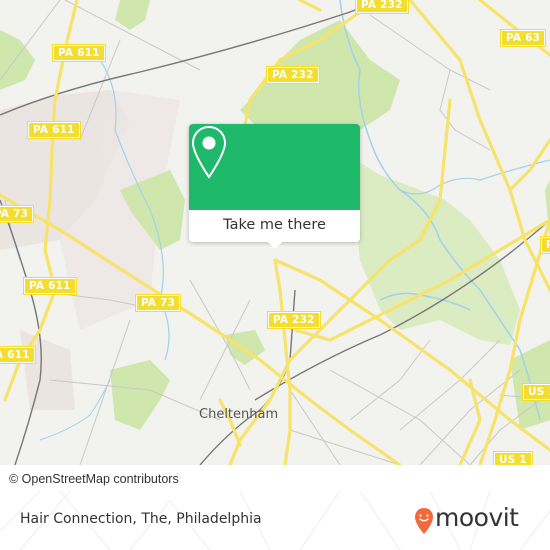 This screenshot has height=550, width=550. What do you see at coordinates (274, 167) in the screenshot?
I see `popup-header` at bounding box center [274, 167].